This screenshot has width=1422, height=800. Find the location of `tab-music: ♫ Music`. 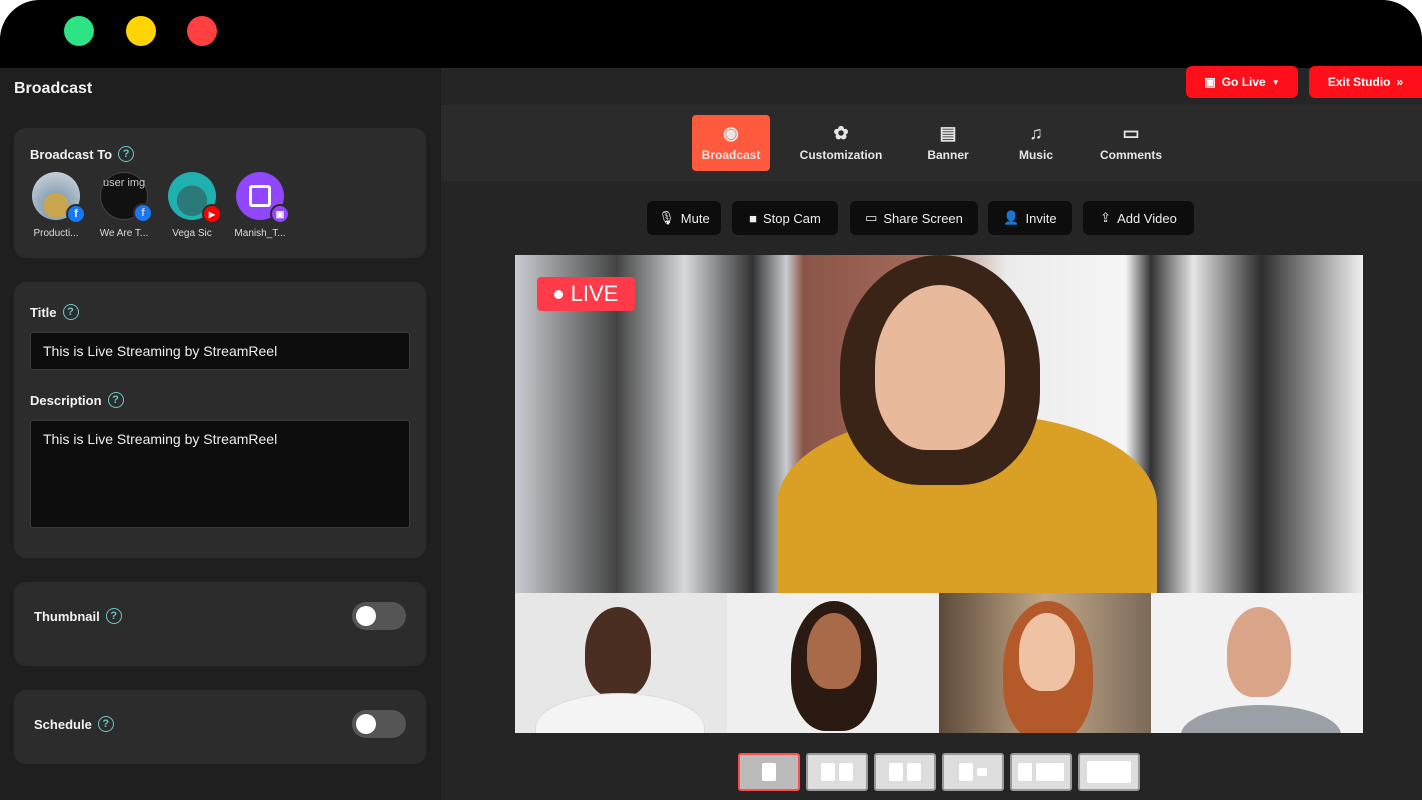

tab-music: ♫ Music is located at coordinates (1036, 143).